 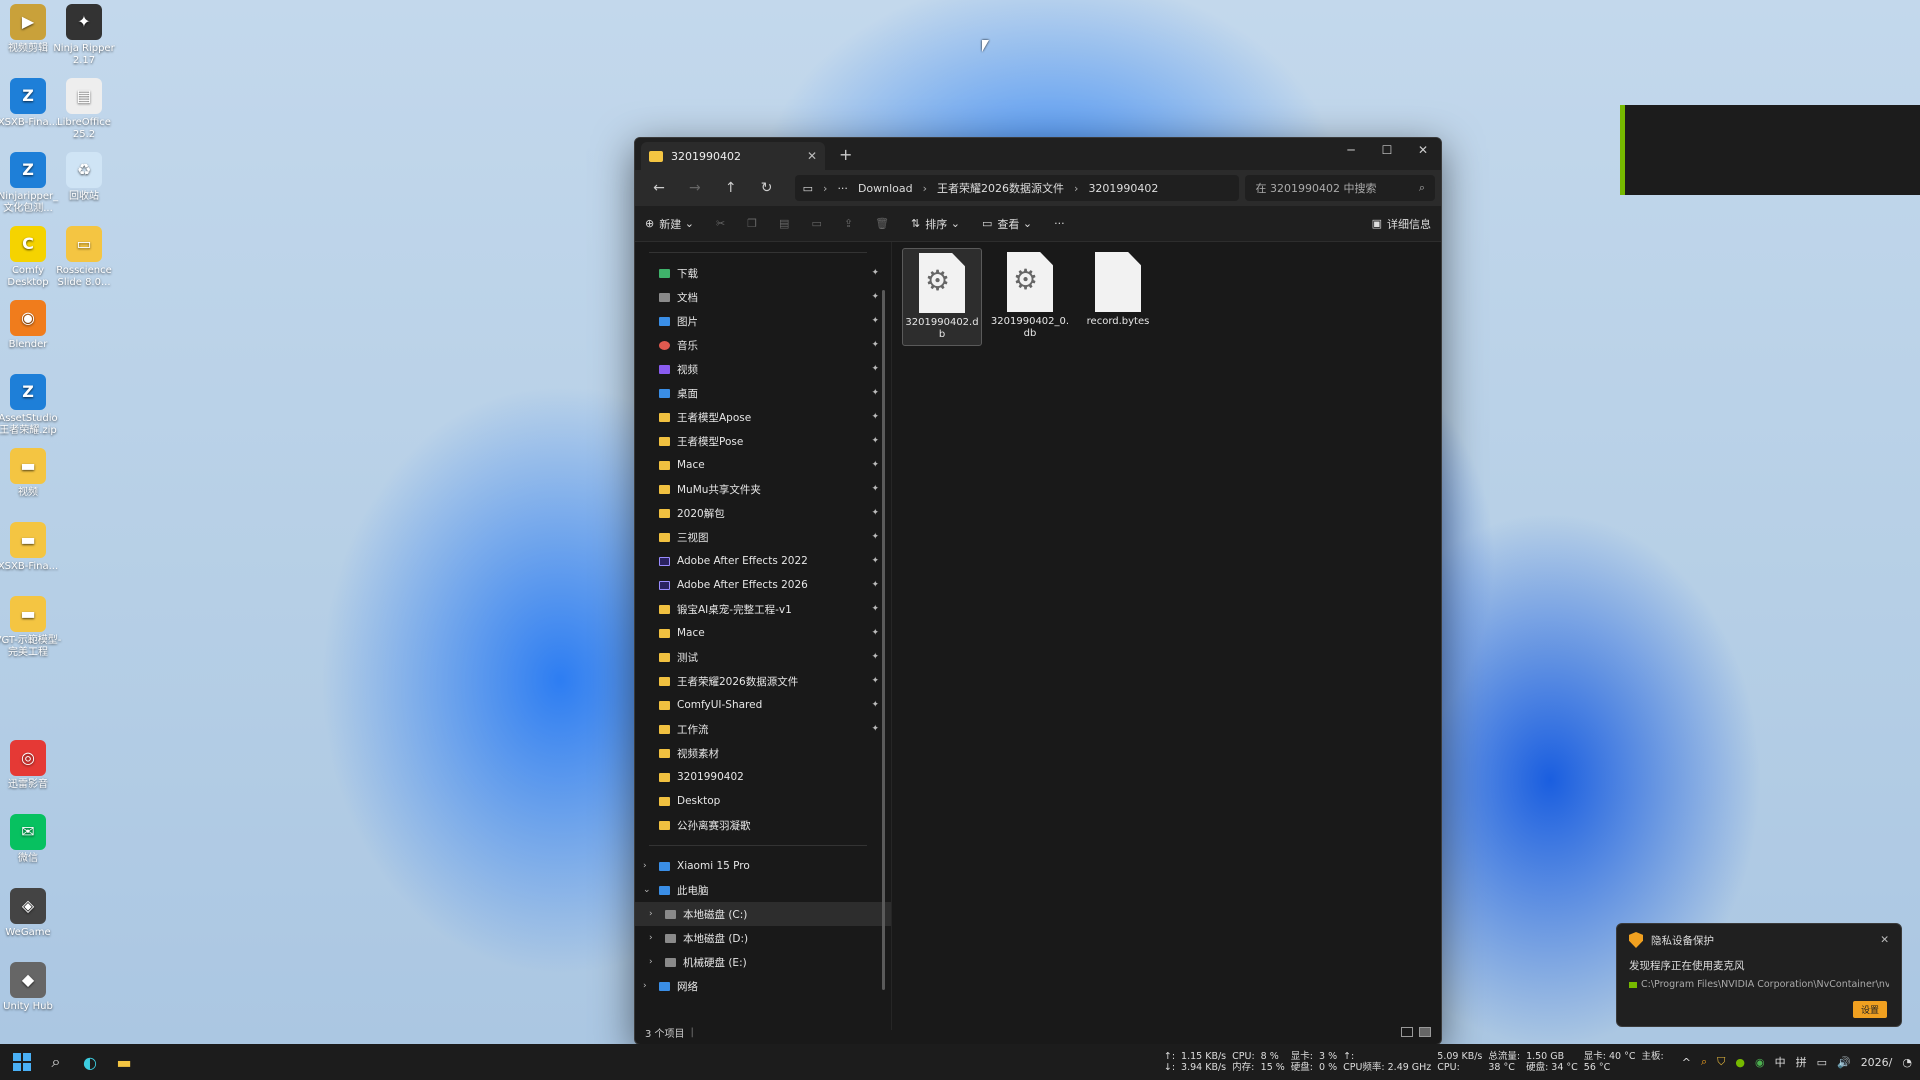 What do you see at coordinates (720, 223) in the screenshot?
I see `cut-icon: ✂` at bounding box center [720, 223].